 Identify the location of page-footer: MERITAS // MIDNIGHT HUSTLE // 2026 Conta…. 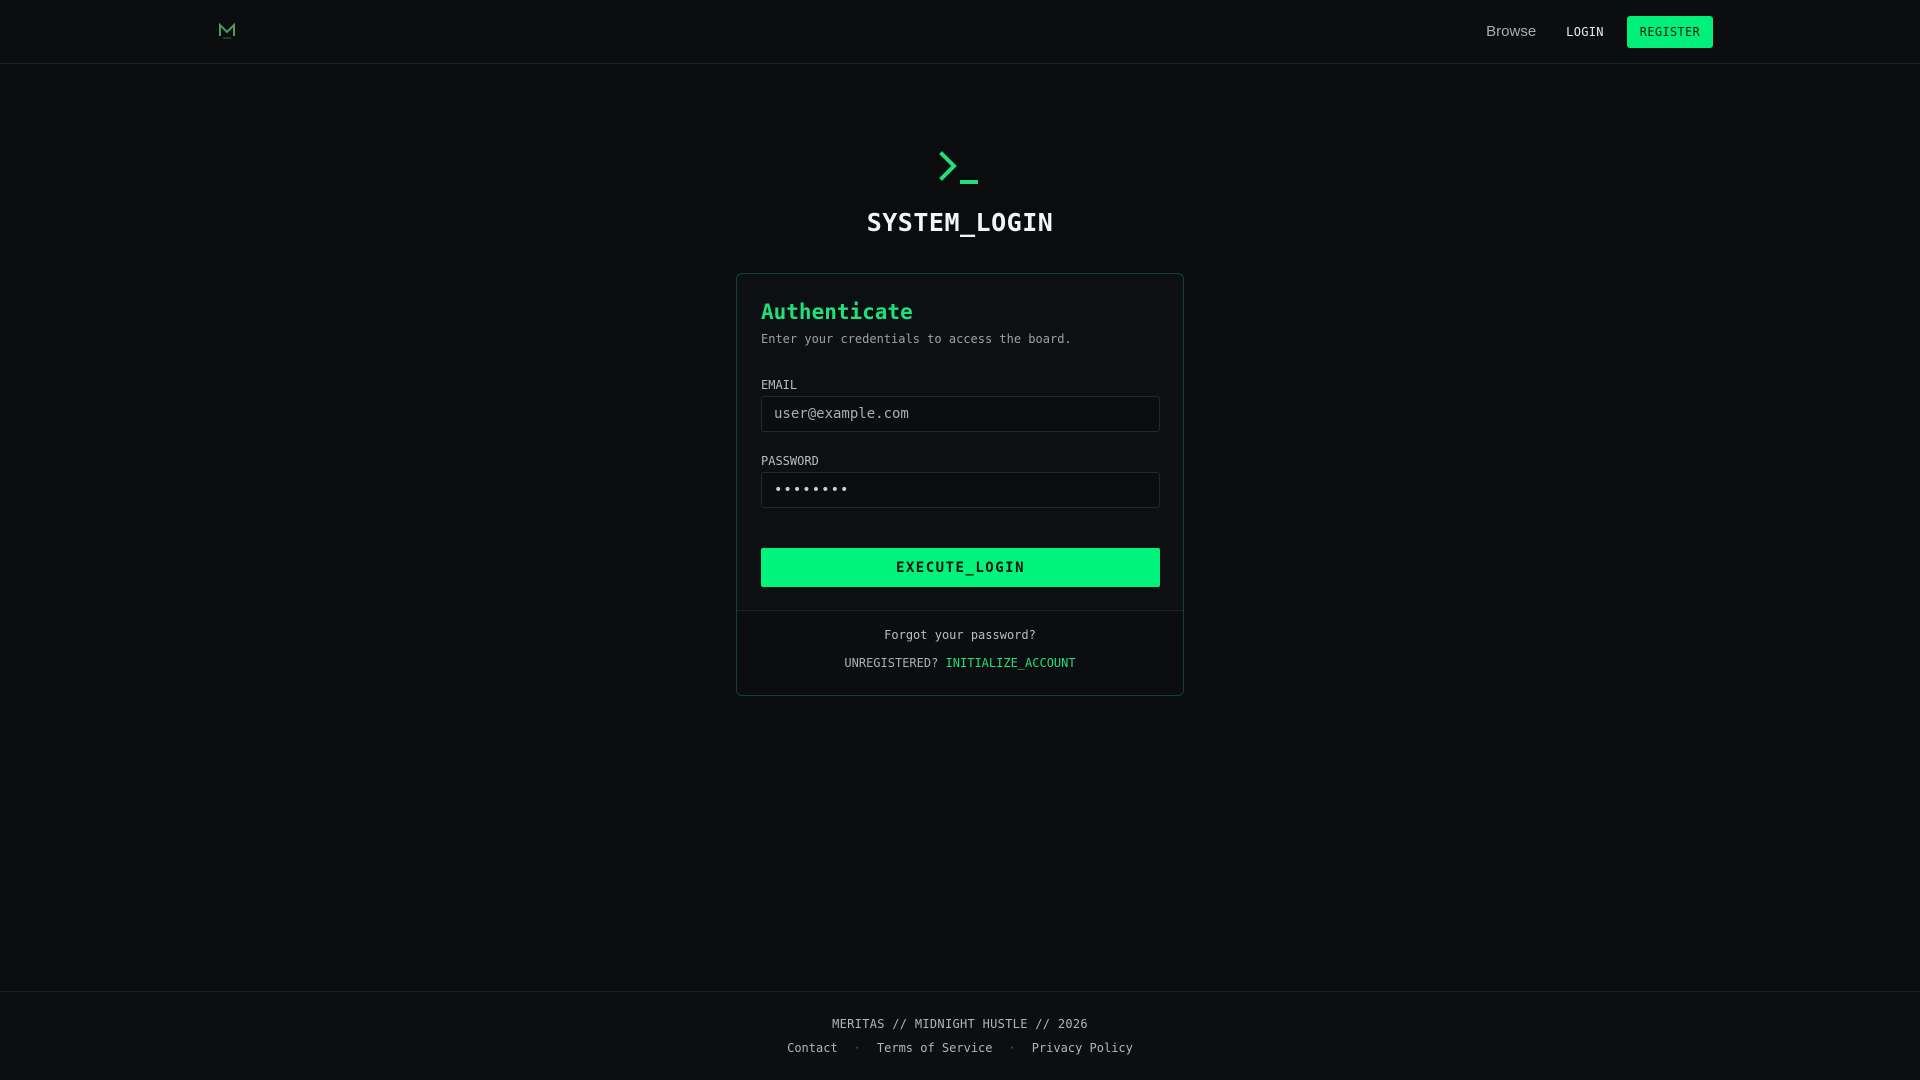
(960, 1035).